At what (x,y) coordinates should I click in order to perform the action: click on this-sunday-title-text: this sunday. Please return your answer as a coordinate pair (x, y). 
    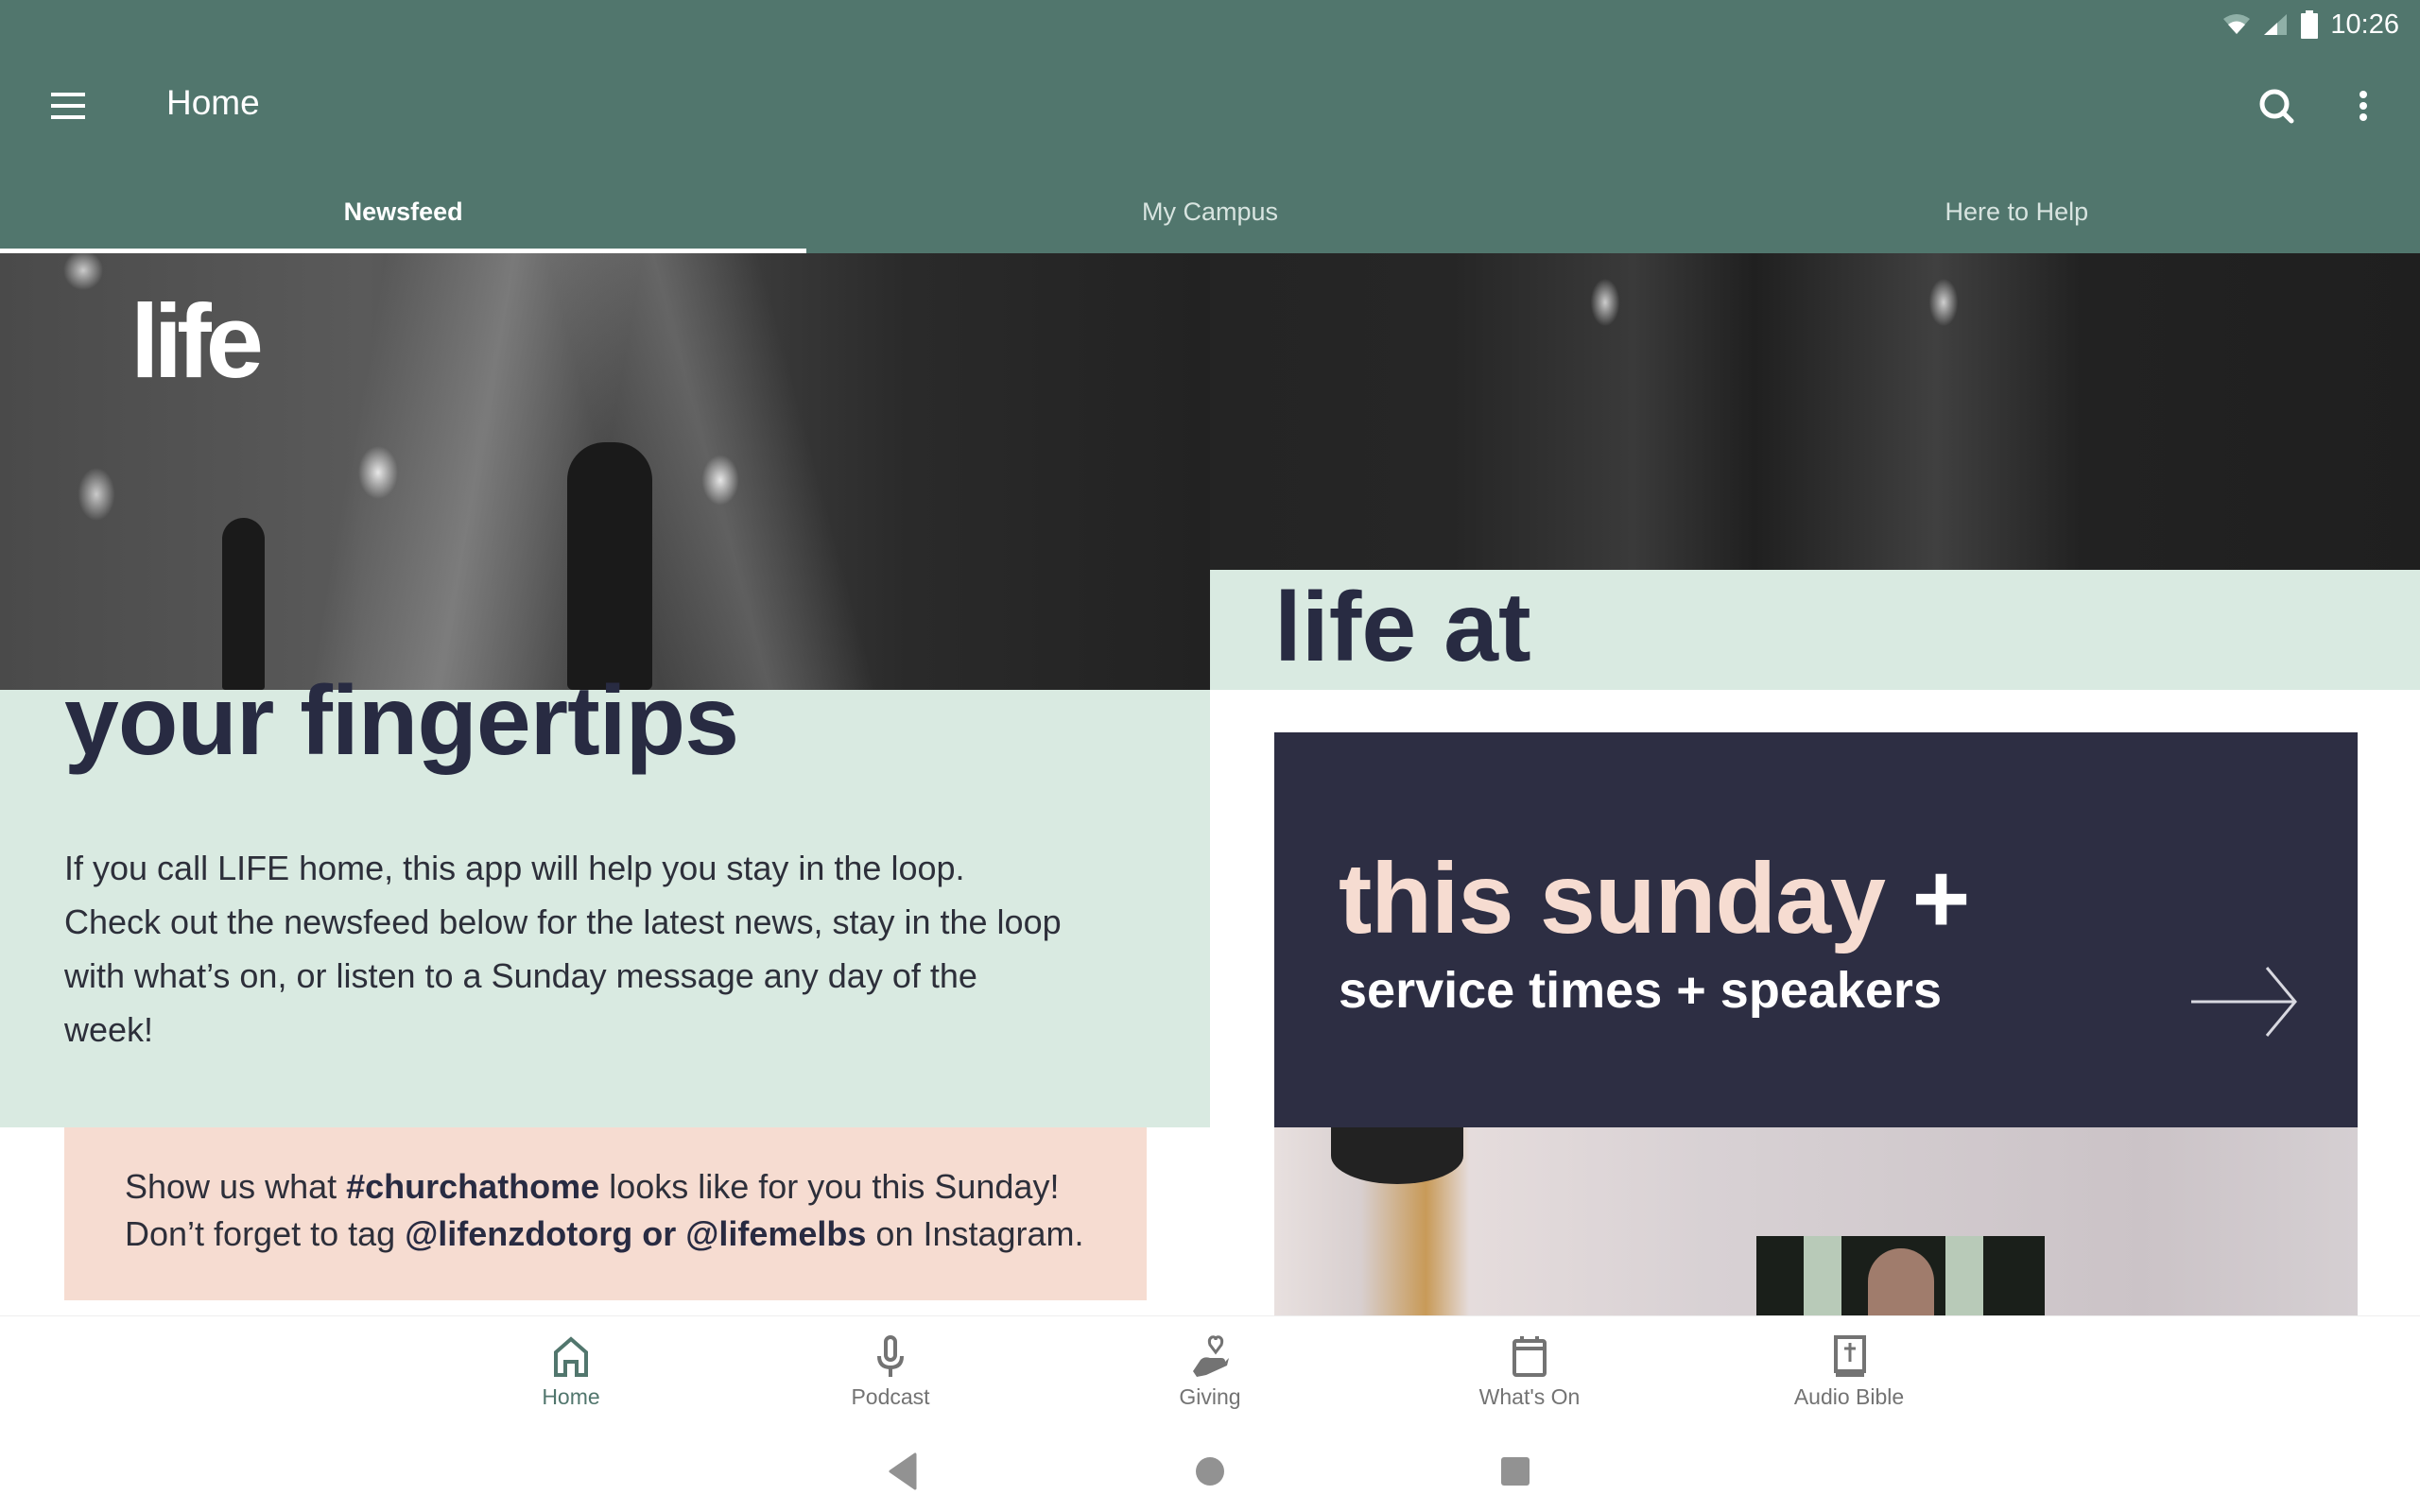
    Looking at the image, I should click on (1612, 898).